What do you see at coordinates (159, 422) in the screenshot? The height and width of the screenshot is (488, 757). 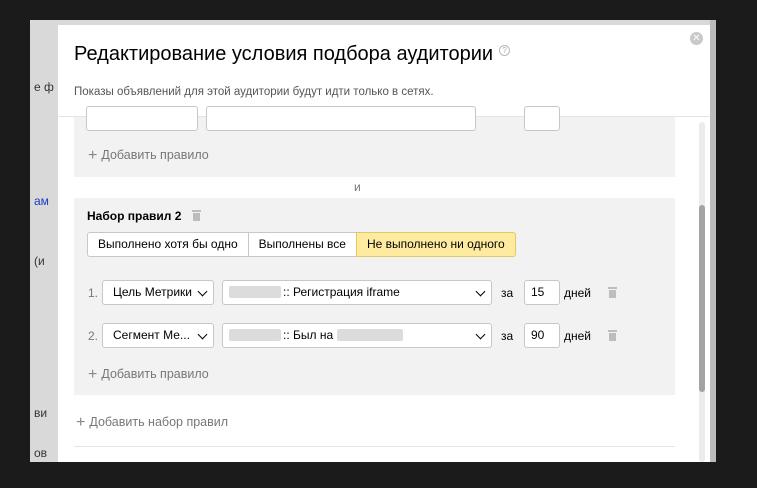 I see `add-rule-set-label: Добавить набор правил` at bounding box center [159, 422].